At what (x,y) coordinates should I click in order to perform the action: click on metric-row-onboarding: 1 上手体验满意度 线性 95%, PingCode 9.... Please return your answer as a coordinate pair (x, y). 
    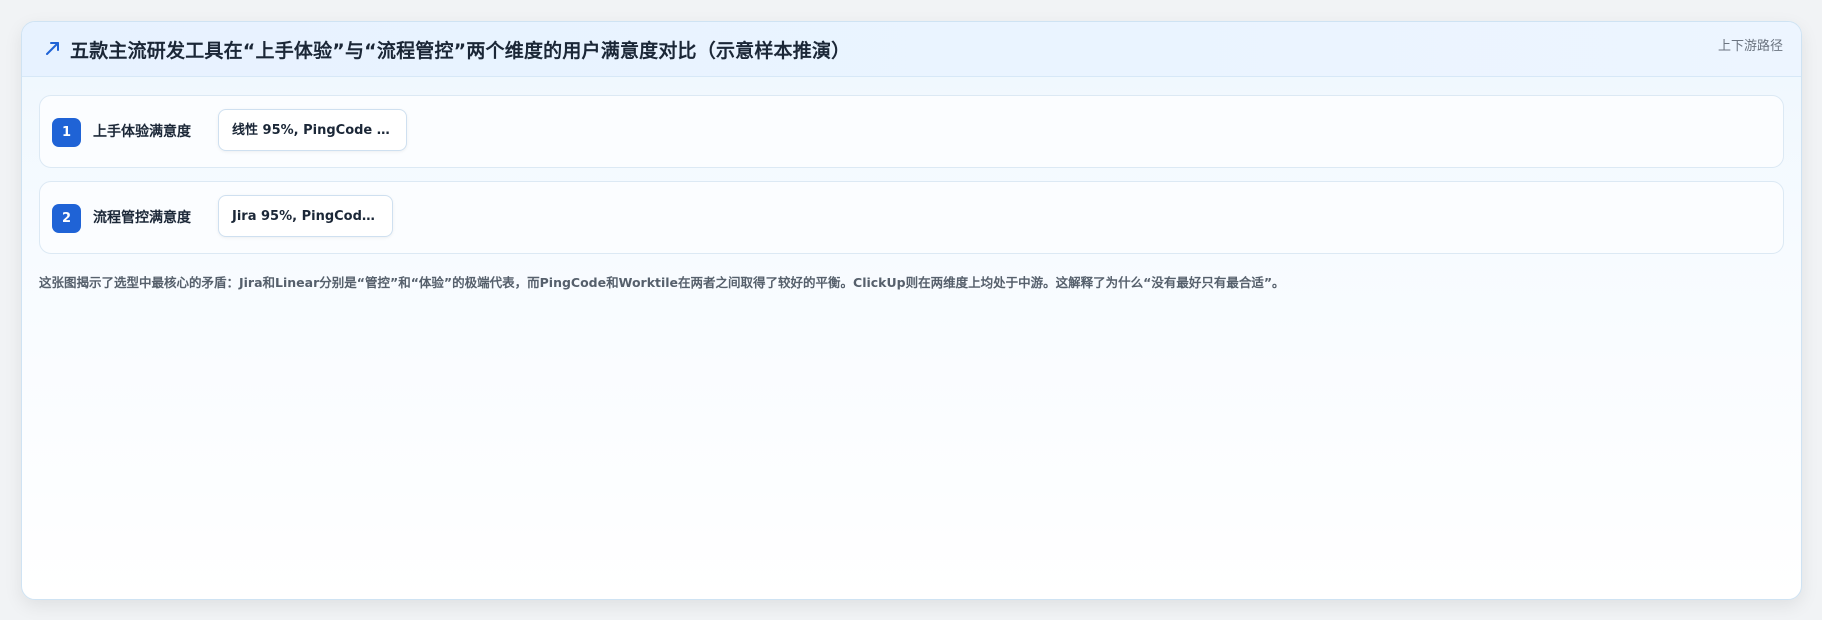
    Looking at the image, I should click on (911, 131).